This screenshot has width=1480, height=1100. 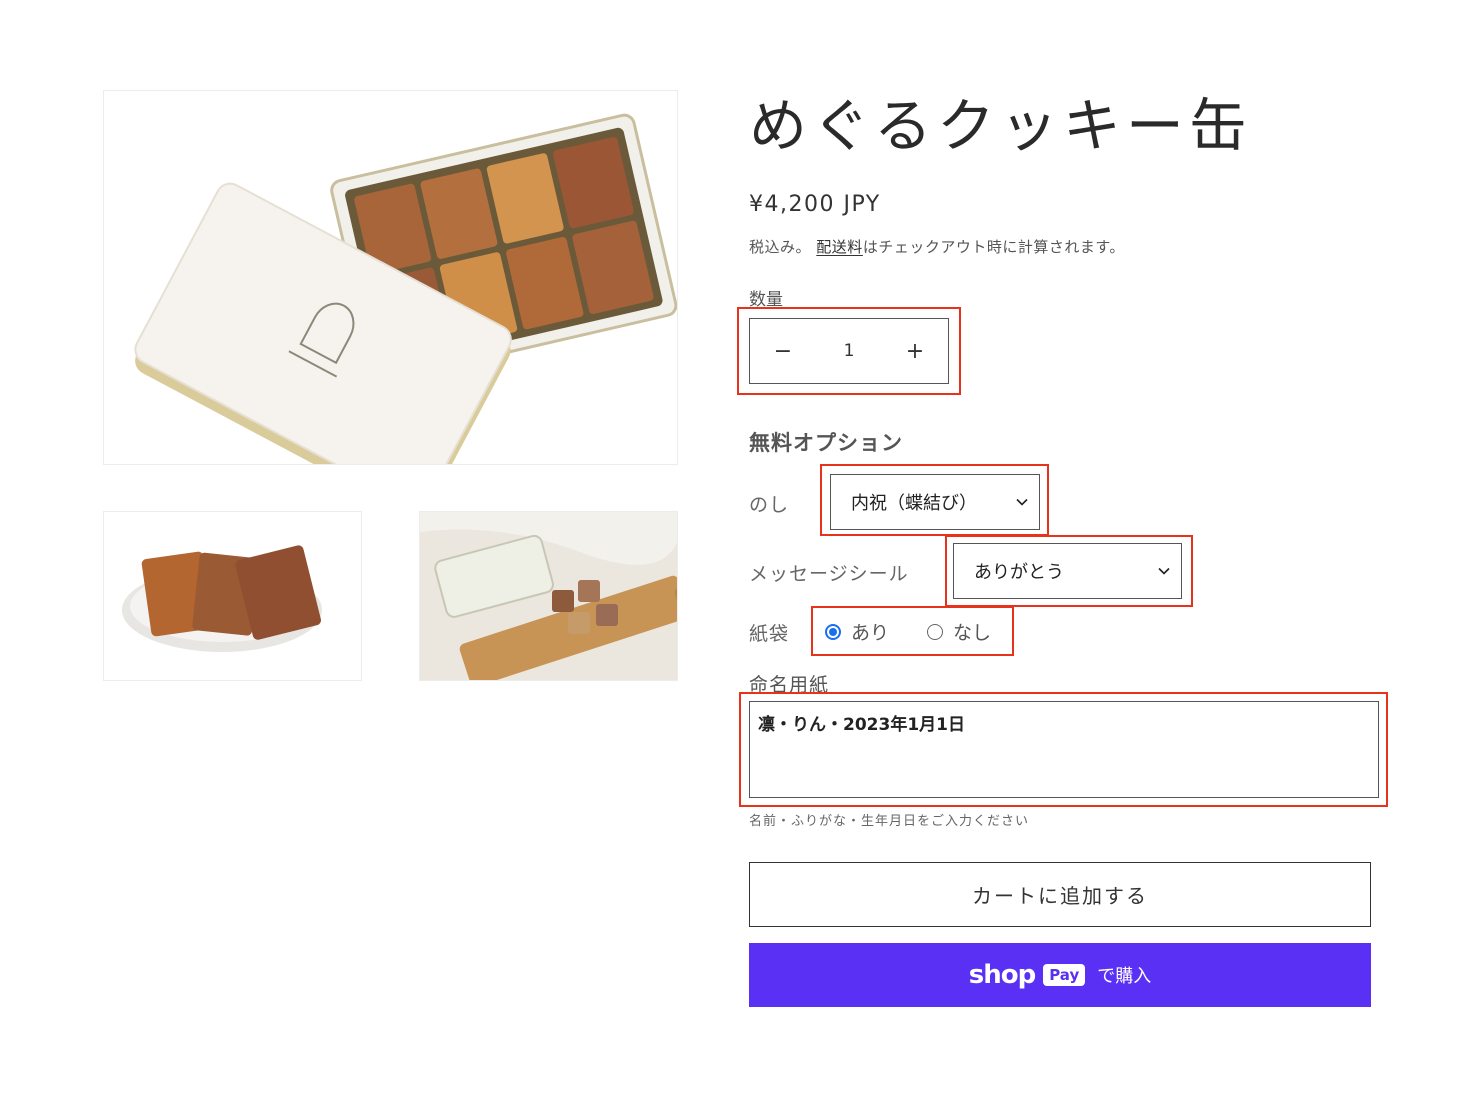 What do you see at coordinates (833, 631) in the screenshot?
I see `radio-checked-icon` at bounding box center [833, 631].